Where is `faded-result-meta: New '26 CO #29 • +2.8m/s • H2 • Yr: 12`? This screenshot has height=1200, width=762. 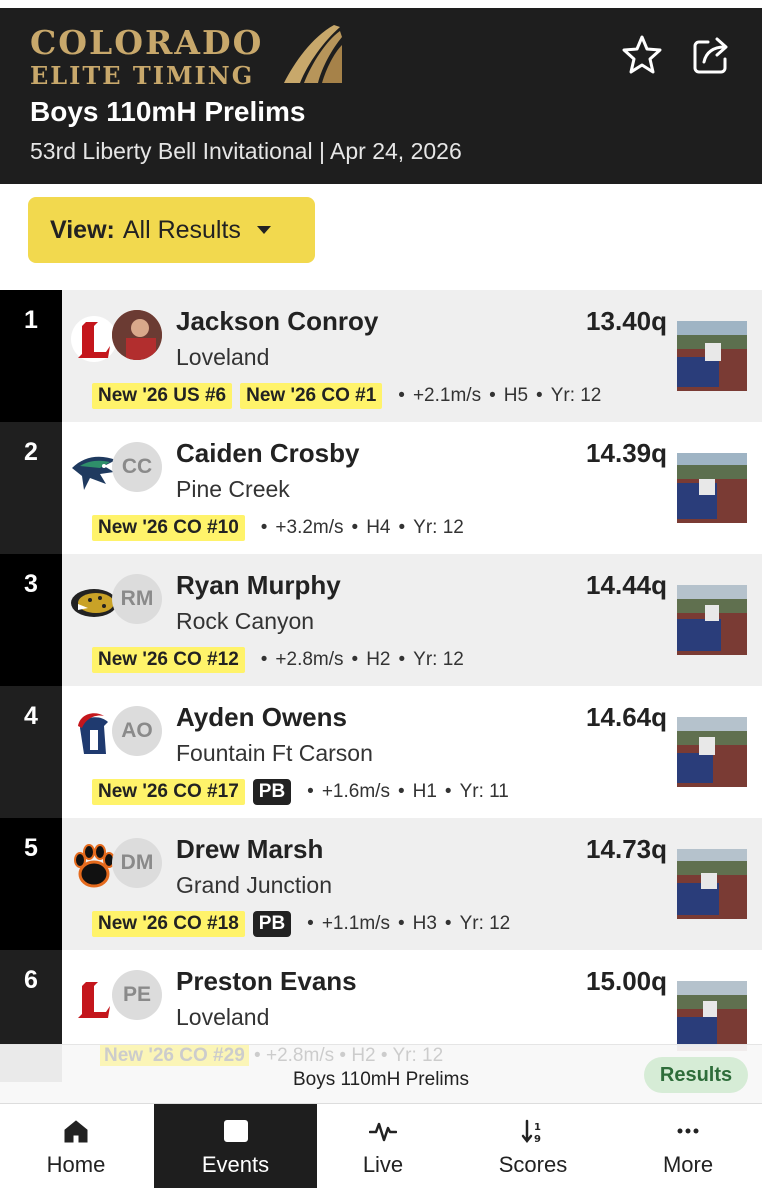 faded-result-meta: New '26 CO #29 • +2.8m/s • H2 • Yr: 12 is located at coordinates (271, 1056).